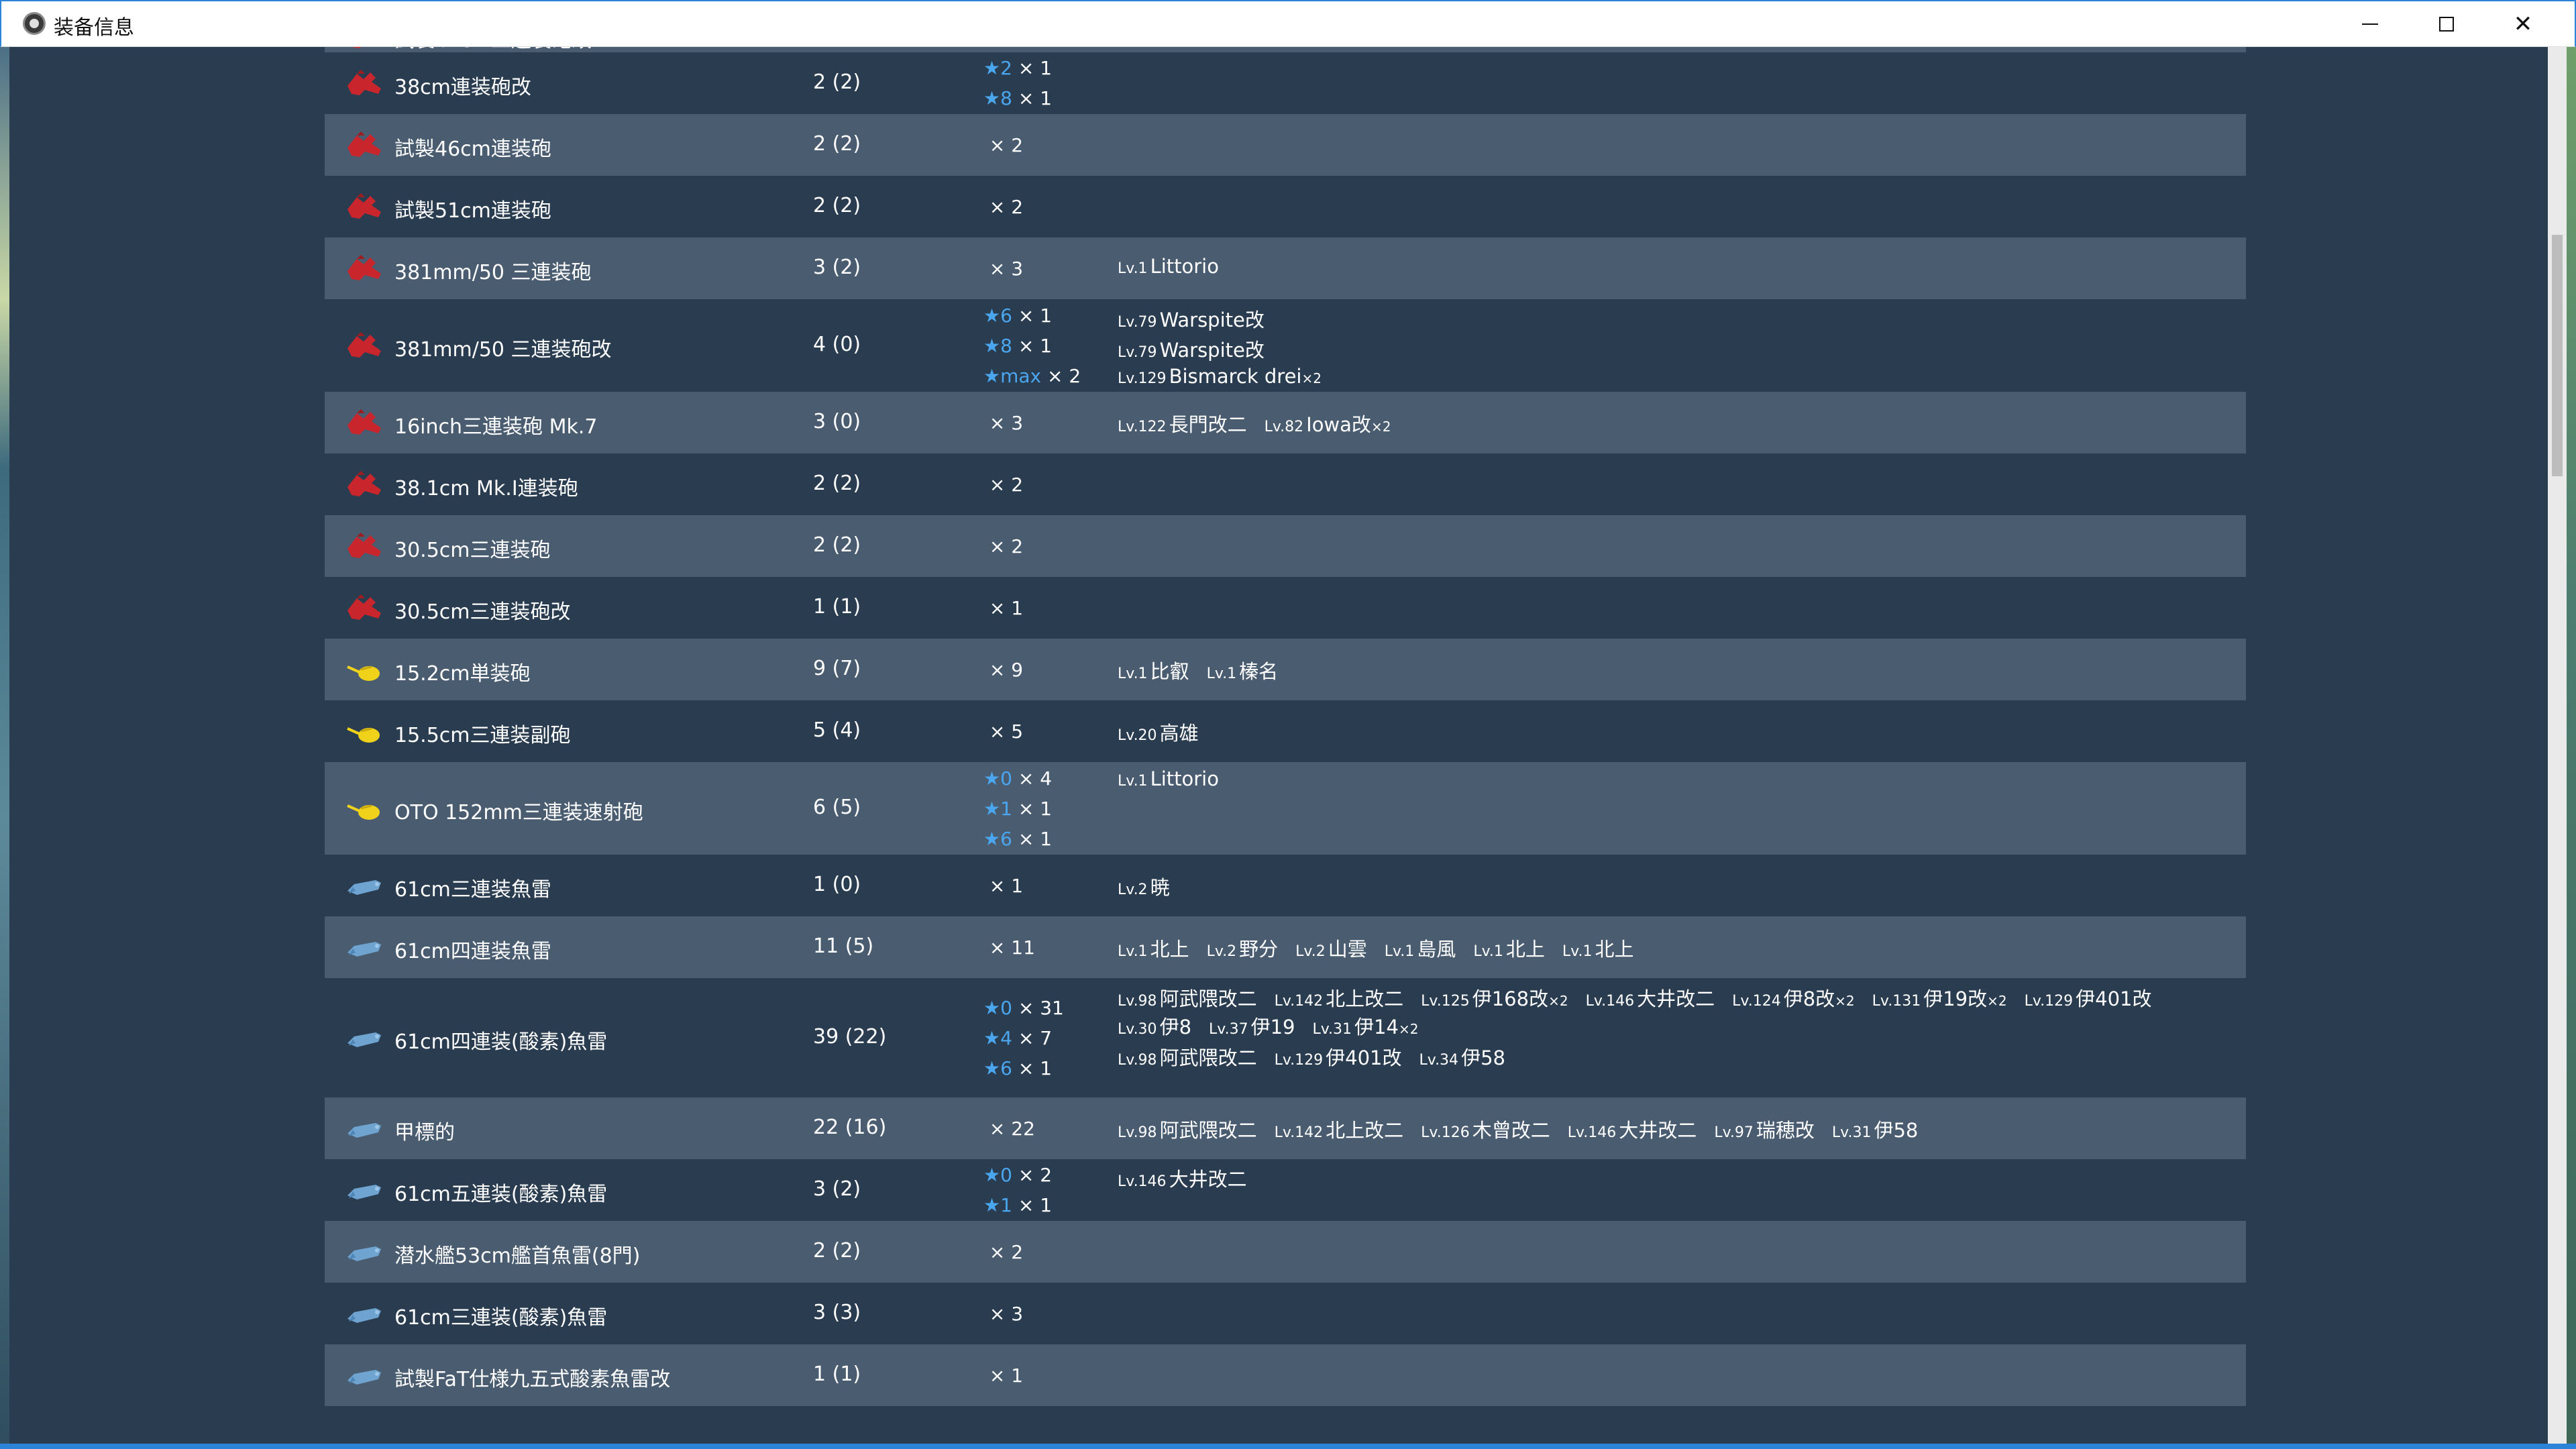  I want to click on equipment-row: 15.2cm単装砲 9 (7) × 9 Lv.1 比叡 Lv.1 榛名, so click(1285, 669).